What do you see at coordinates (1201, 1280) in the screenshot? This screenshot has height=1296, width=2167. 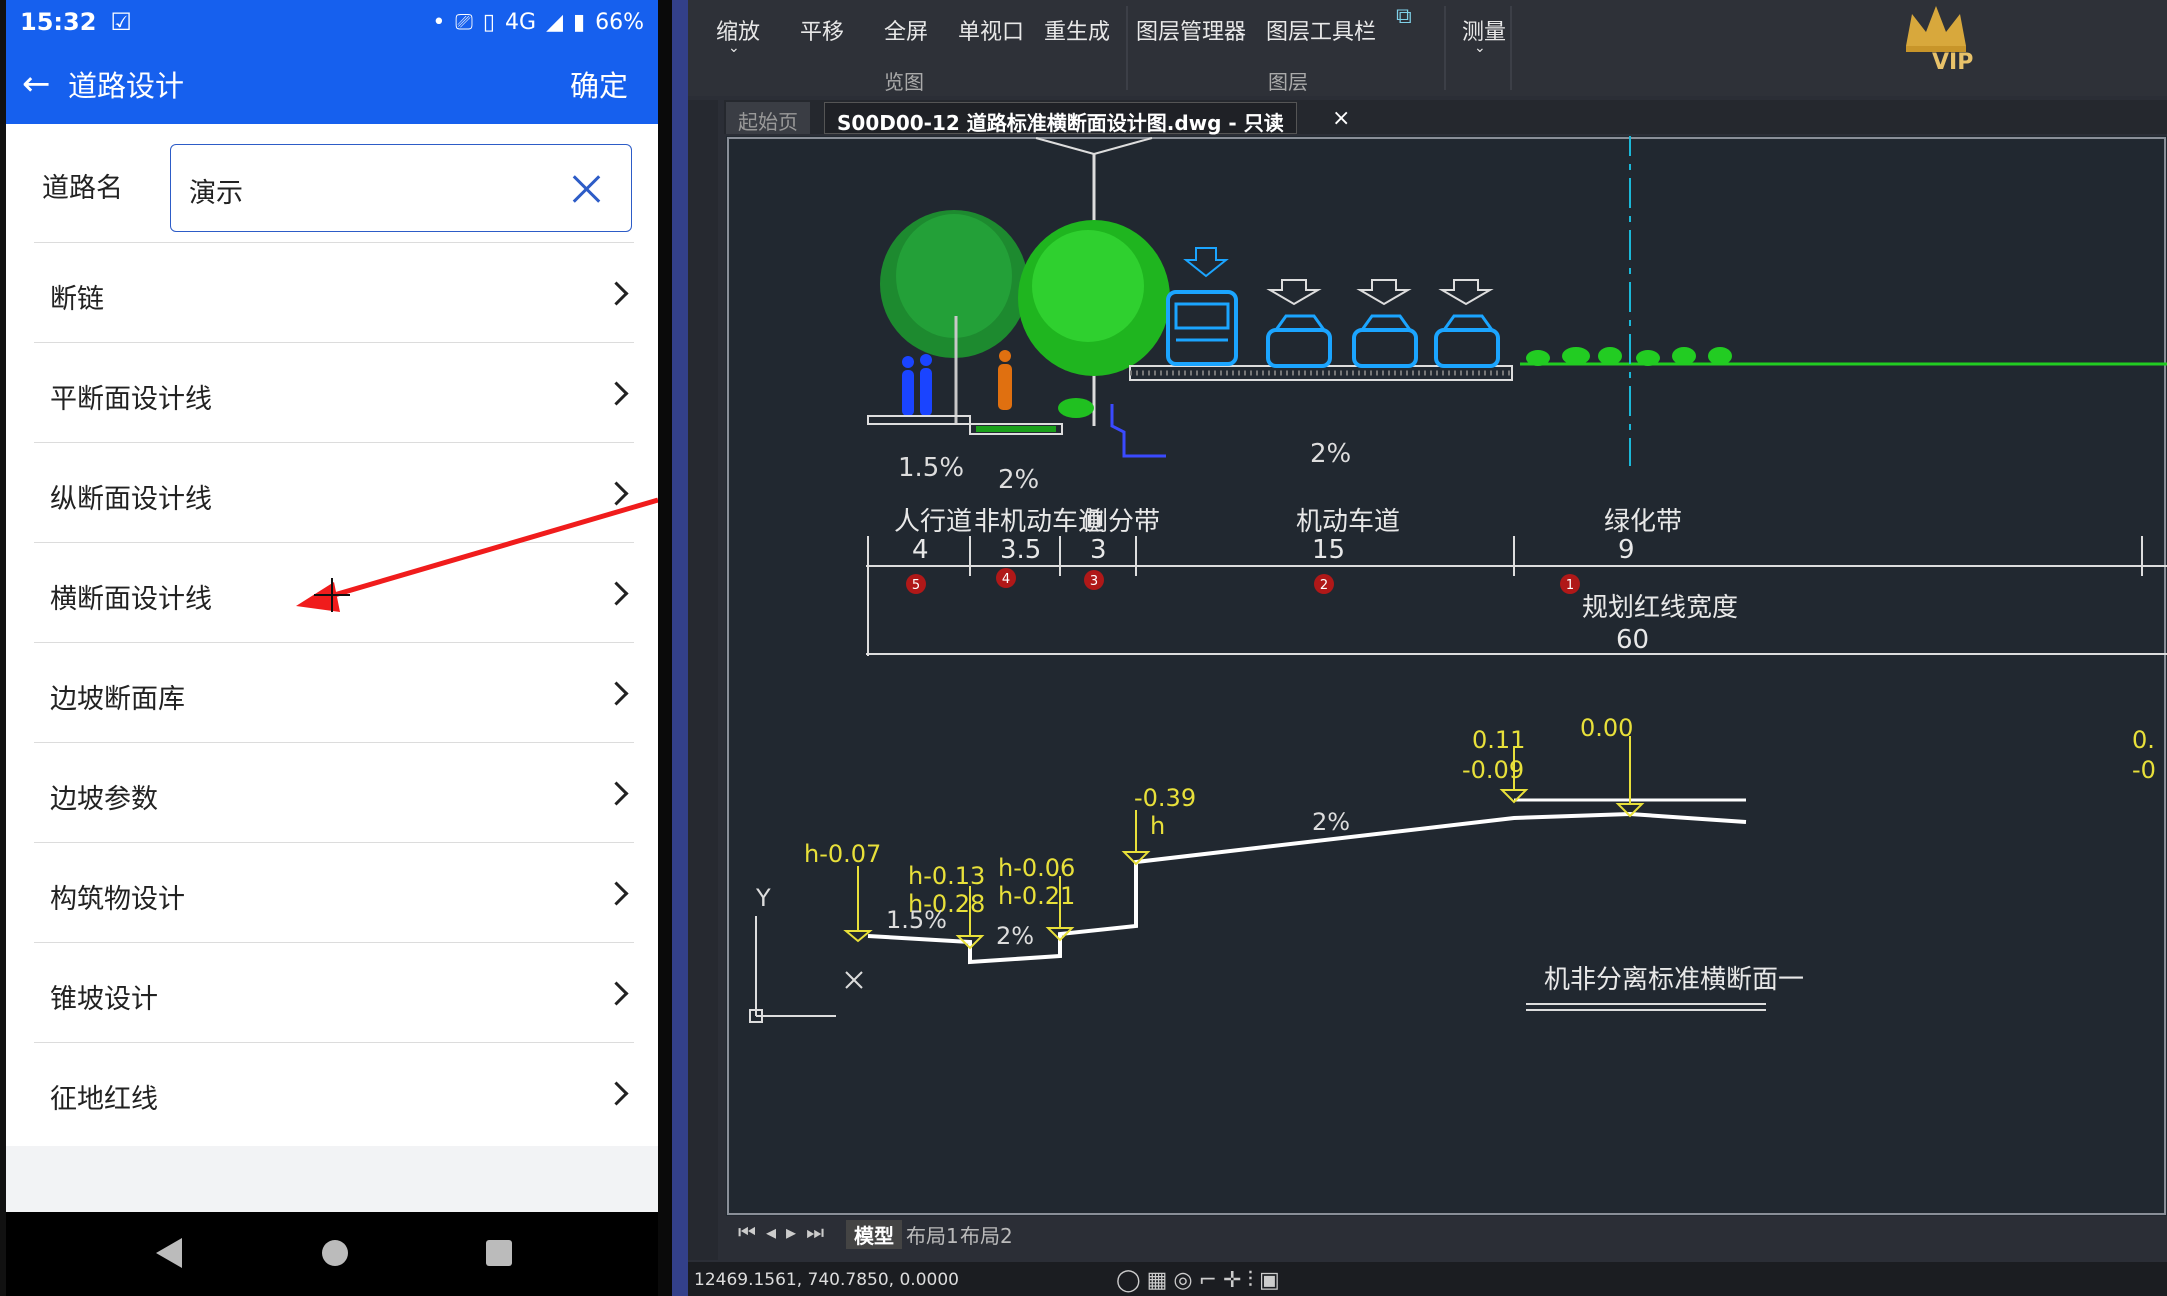 I see `status-toggle-icons: ◯▦◎⌐✛⫶▣` at bounding box center [1201, 1280].